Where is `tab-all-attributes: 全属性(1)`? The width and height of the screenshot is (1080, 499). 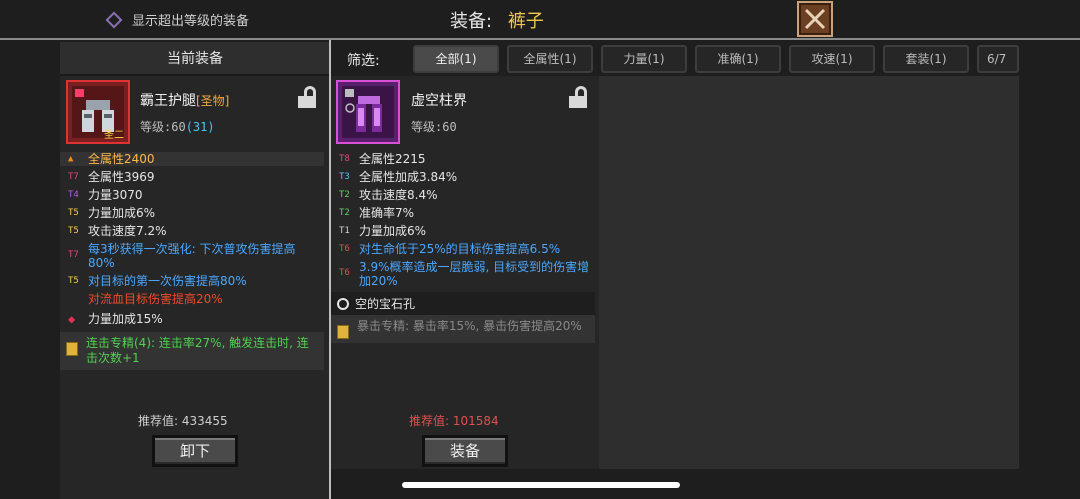 tab-all-attributes: 全属性(1) is located at coordinates (550, 59).